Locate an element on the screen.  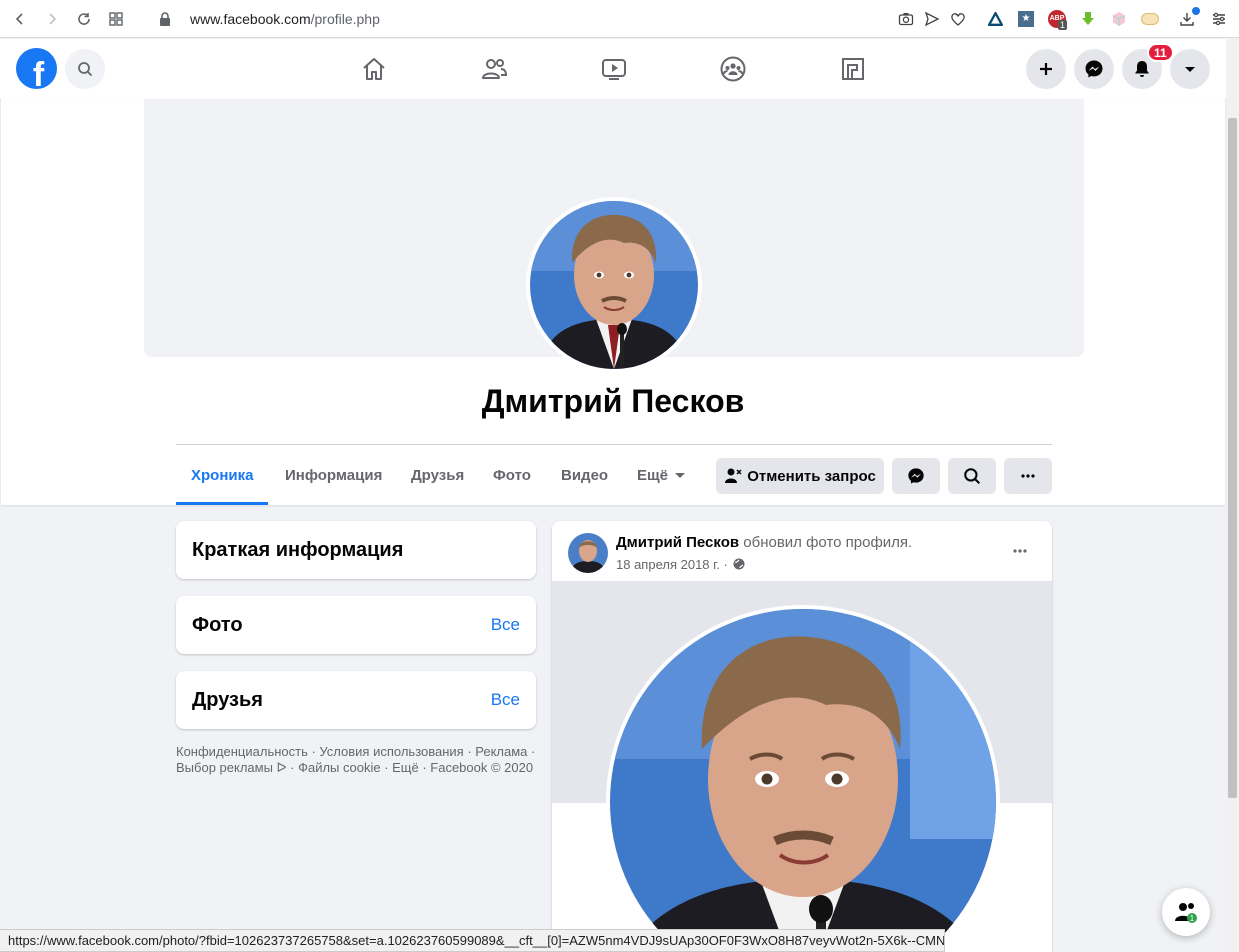
tab-photos-label: Фото is located at coordinates (512, 475).